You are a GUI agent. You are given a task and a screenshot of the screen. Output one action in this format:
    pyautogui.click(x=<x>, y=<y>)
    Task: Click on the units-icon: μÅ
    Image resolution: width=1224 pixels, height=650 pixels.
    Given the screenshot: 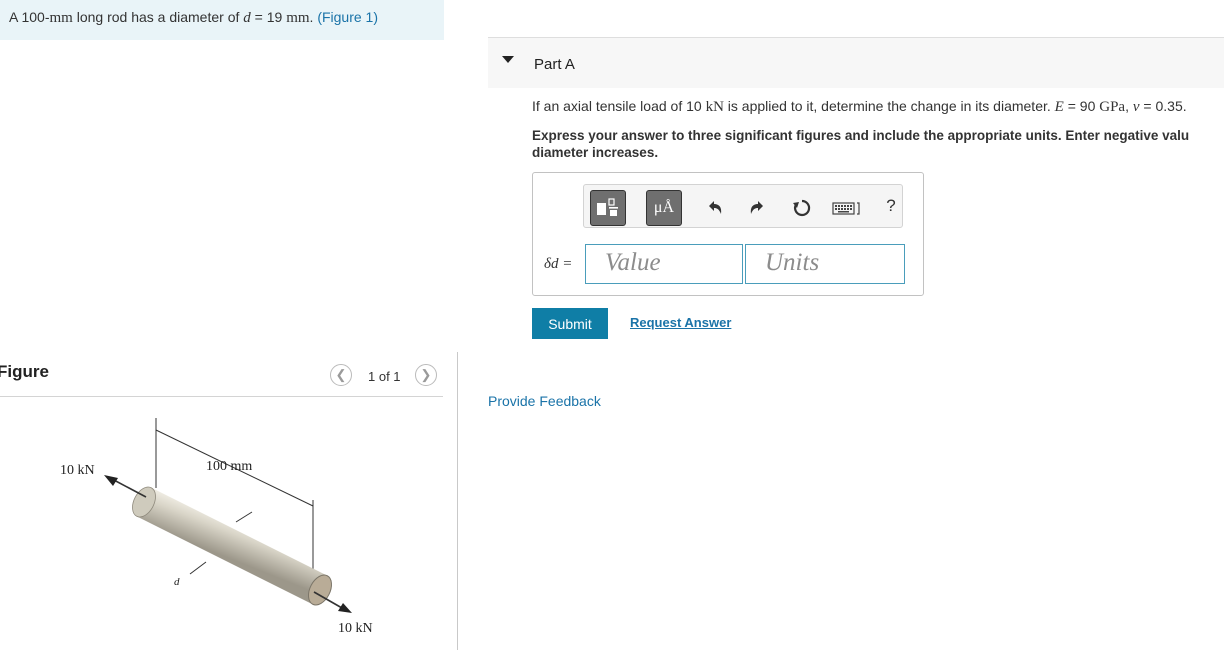 What is the action you would take?
    pyautogui.click(x=664, y=207)
    